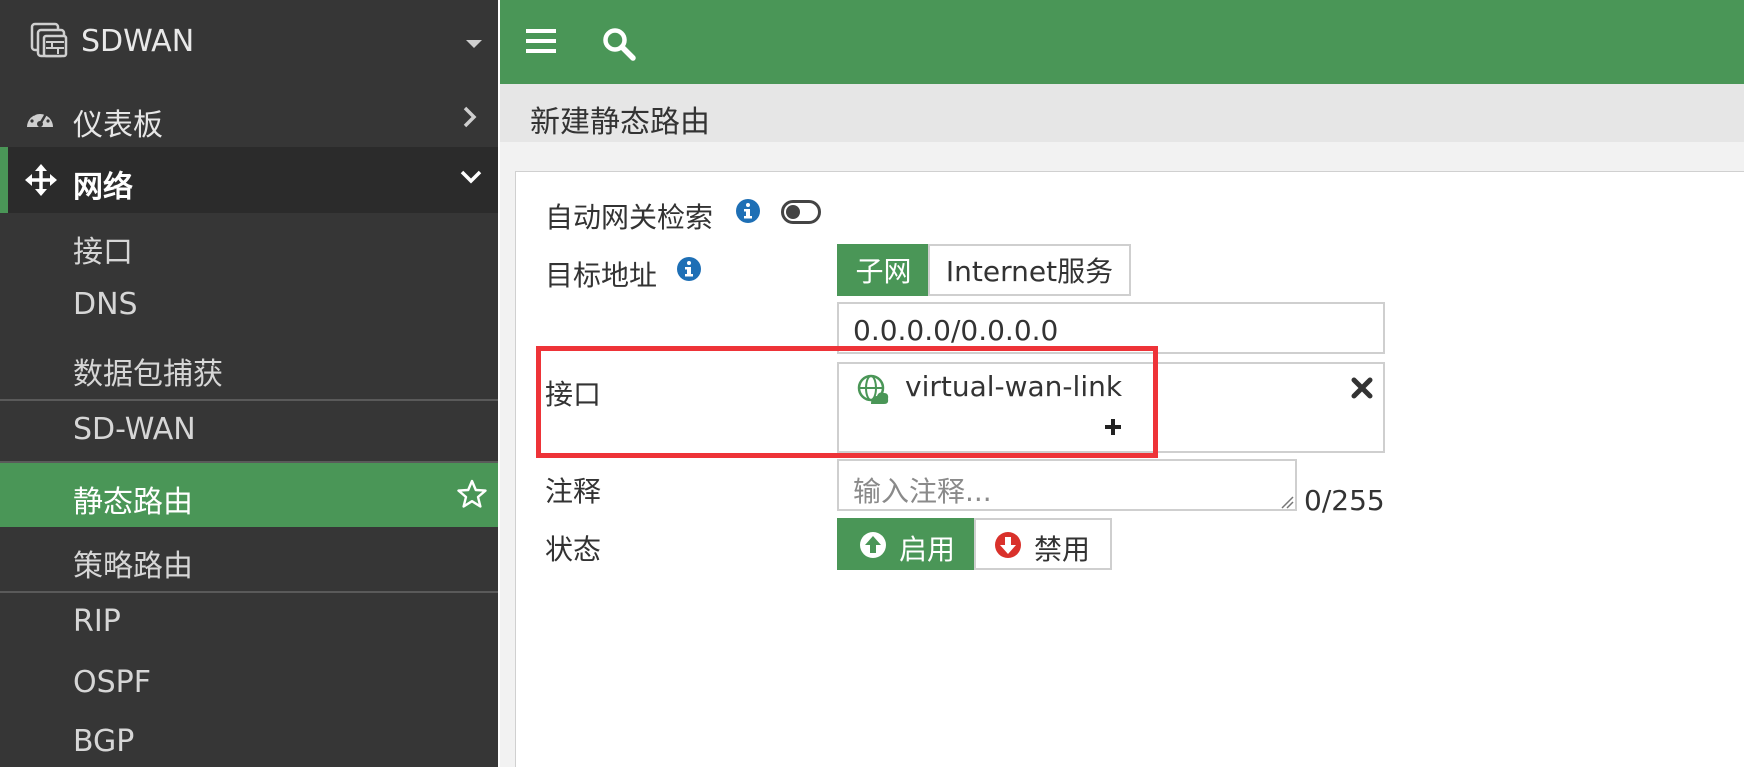 This screenshot has width=1744, height=767. What do you see at coordinates (620, 122) in the screenshot?
I see `page-title: 新建静态路由` at bounding box center [620, 122].